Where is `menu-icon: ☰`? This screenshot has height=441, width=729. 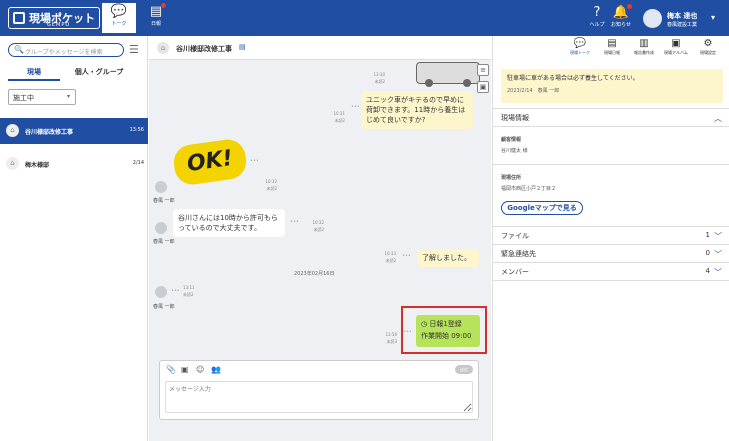 menu-icon: ☰ is located at coordinates (134, 49).